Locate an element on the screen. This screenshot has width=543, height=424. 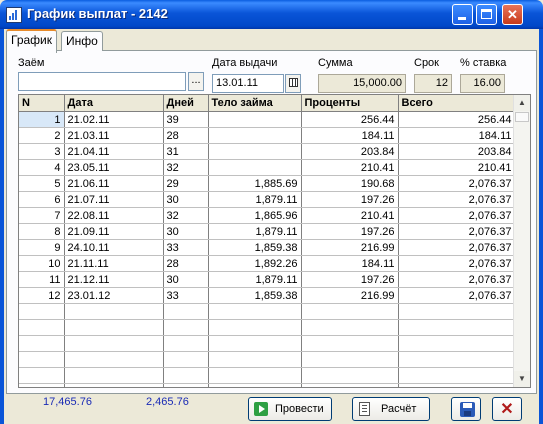
table-row: 5 21.06.11 29 1,885.69 190.68 2,076.37 is located at coordinates (267, 183).